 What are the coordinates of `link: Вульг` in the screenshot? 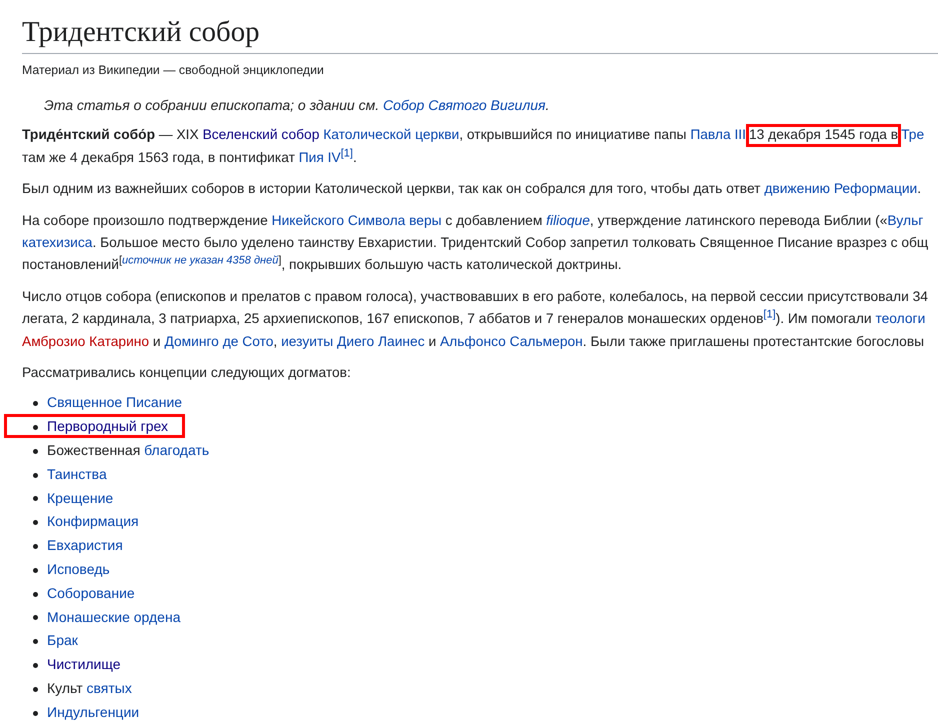 It's located at (905, 220).